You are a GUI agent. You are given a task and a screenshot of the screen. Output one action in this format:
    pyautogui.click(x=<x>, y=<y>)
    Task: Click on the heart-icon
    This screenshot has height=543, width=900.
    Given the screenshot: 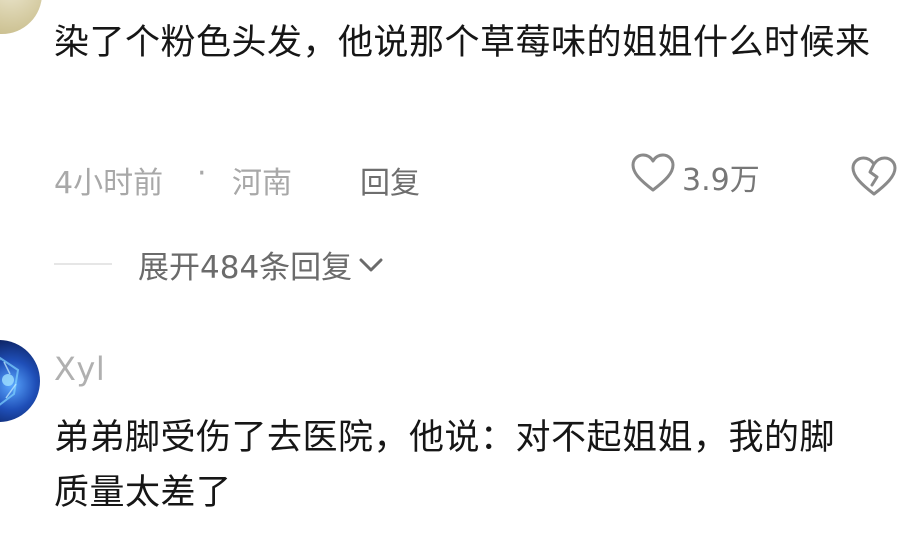 What is the action you would take?
    pyautogui.click(x=653, y=177)
    